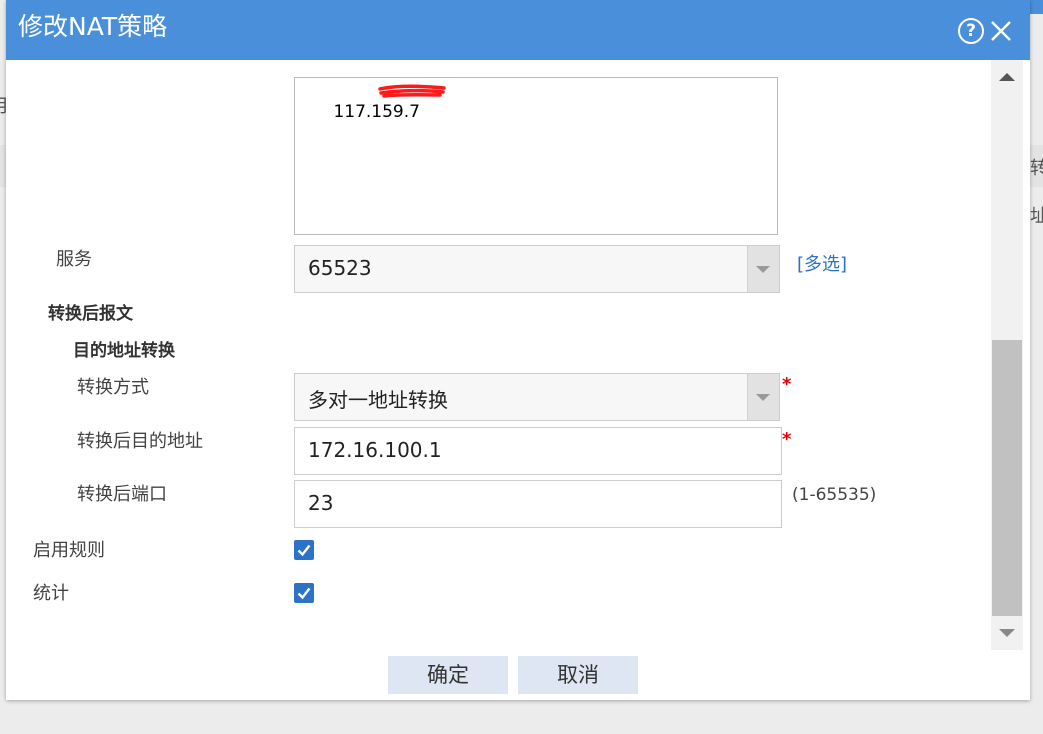 The width and height of the screenshot is (1043, 734). Describe the element at coordinates (538, 504) in the screenshot. I see `translated-port-input: 23` at that location.